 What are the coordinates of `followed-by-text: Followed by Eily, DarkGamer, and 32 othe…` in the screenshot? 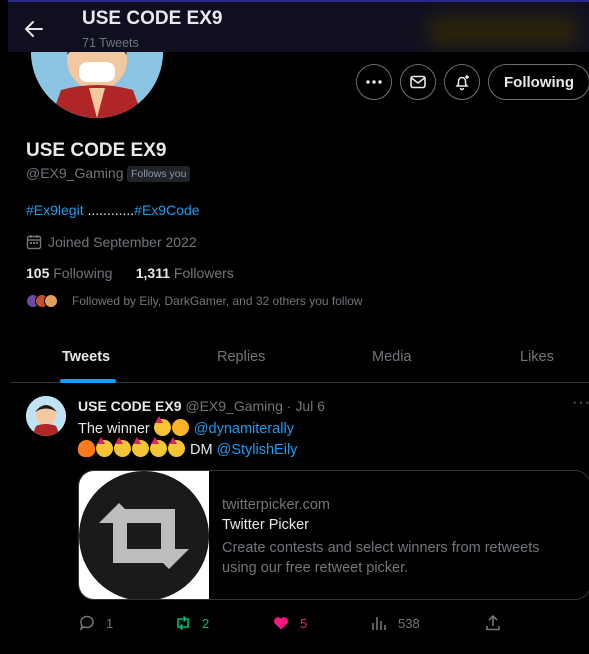 It's located at (217, 301).